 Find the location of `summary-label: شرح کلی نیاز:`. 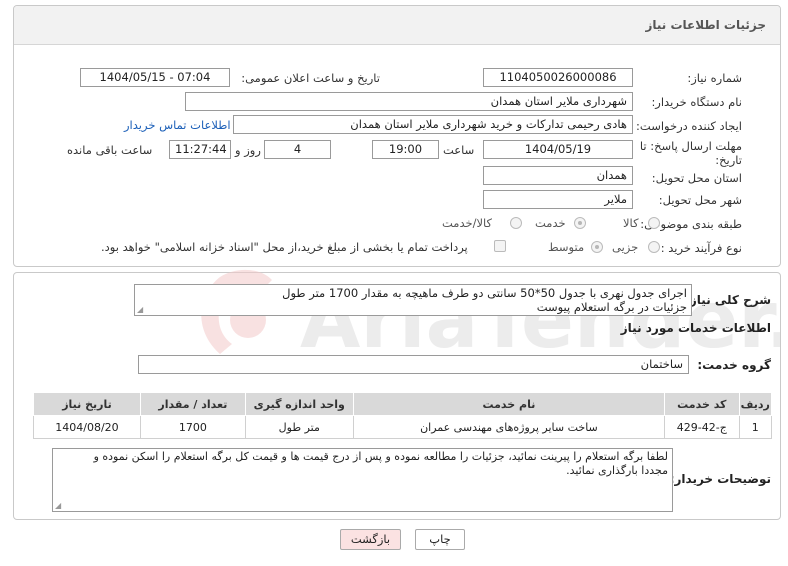

summary-label: شرح کلی نیاز: is located at coordinates (728, 300).